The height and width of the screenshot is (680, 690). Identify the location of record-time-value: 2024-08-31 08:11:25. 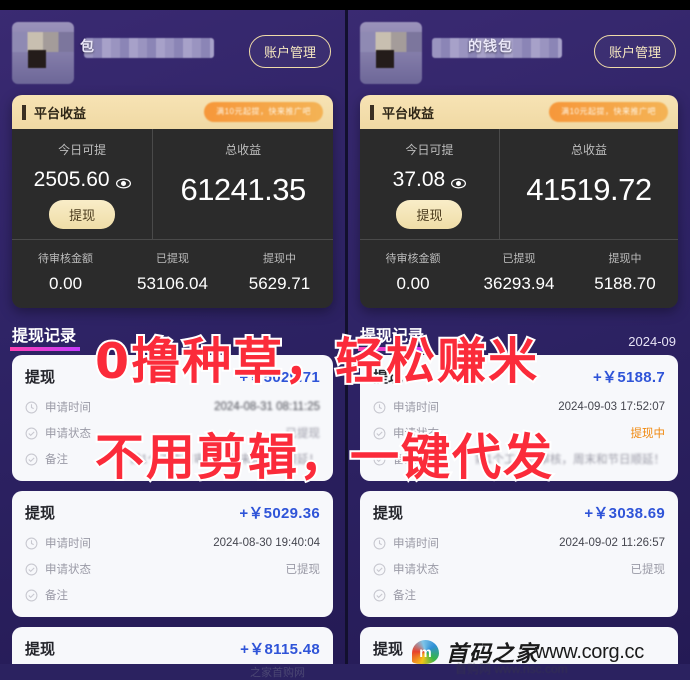
(267, 407).